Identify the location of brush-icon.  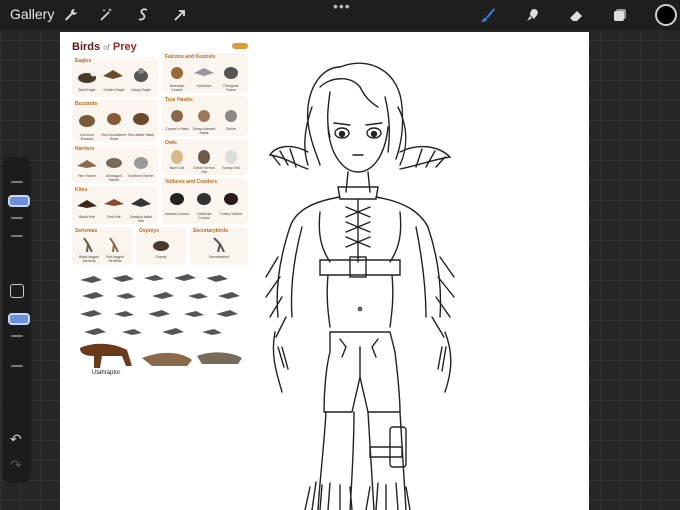
(488, 15).